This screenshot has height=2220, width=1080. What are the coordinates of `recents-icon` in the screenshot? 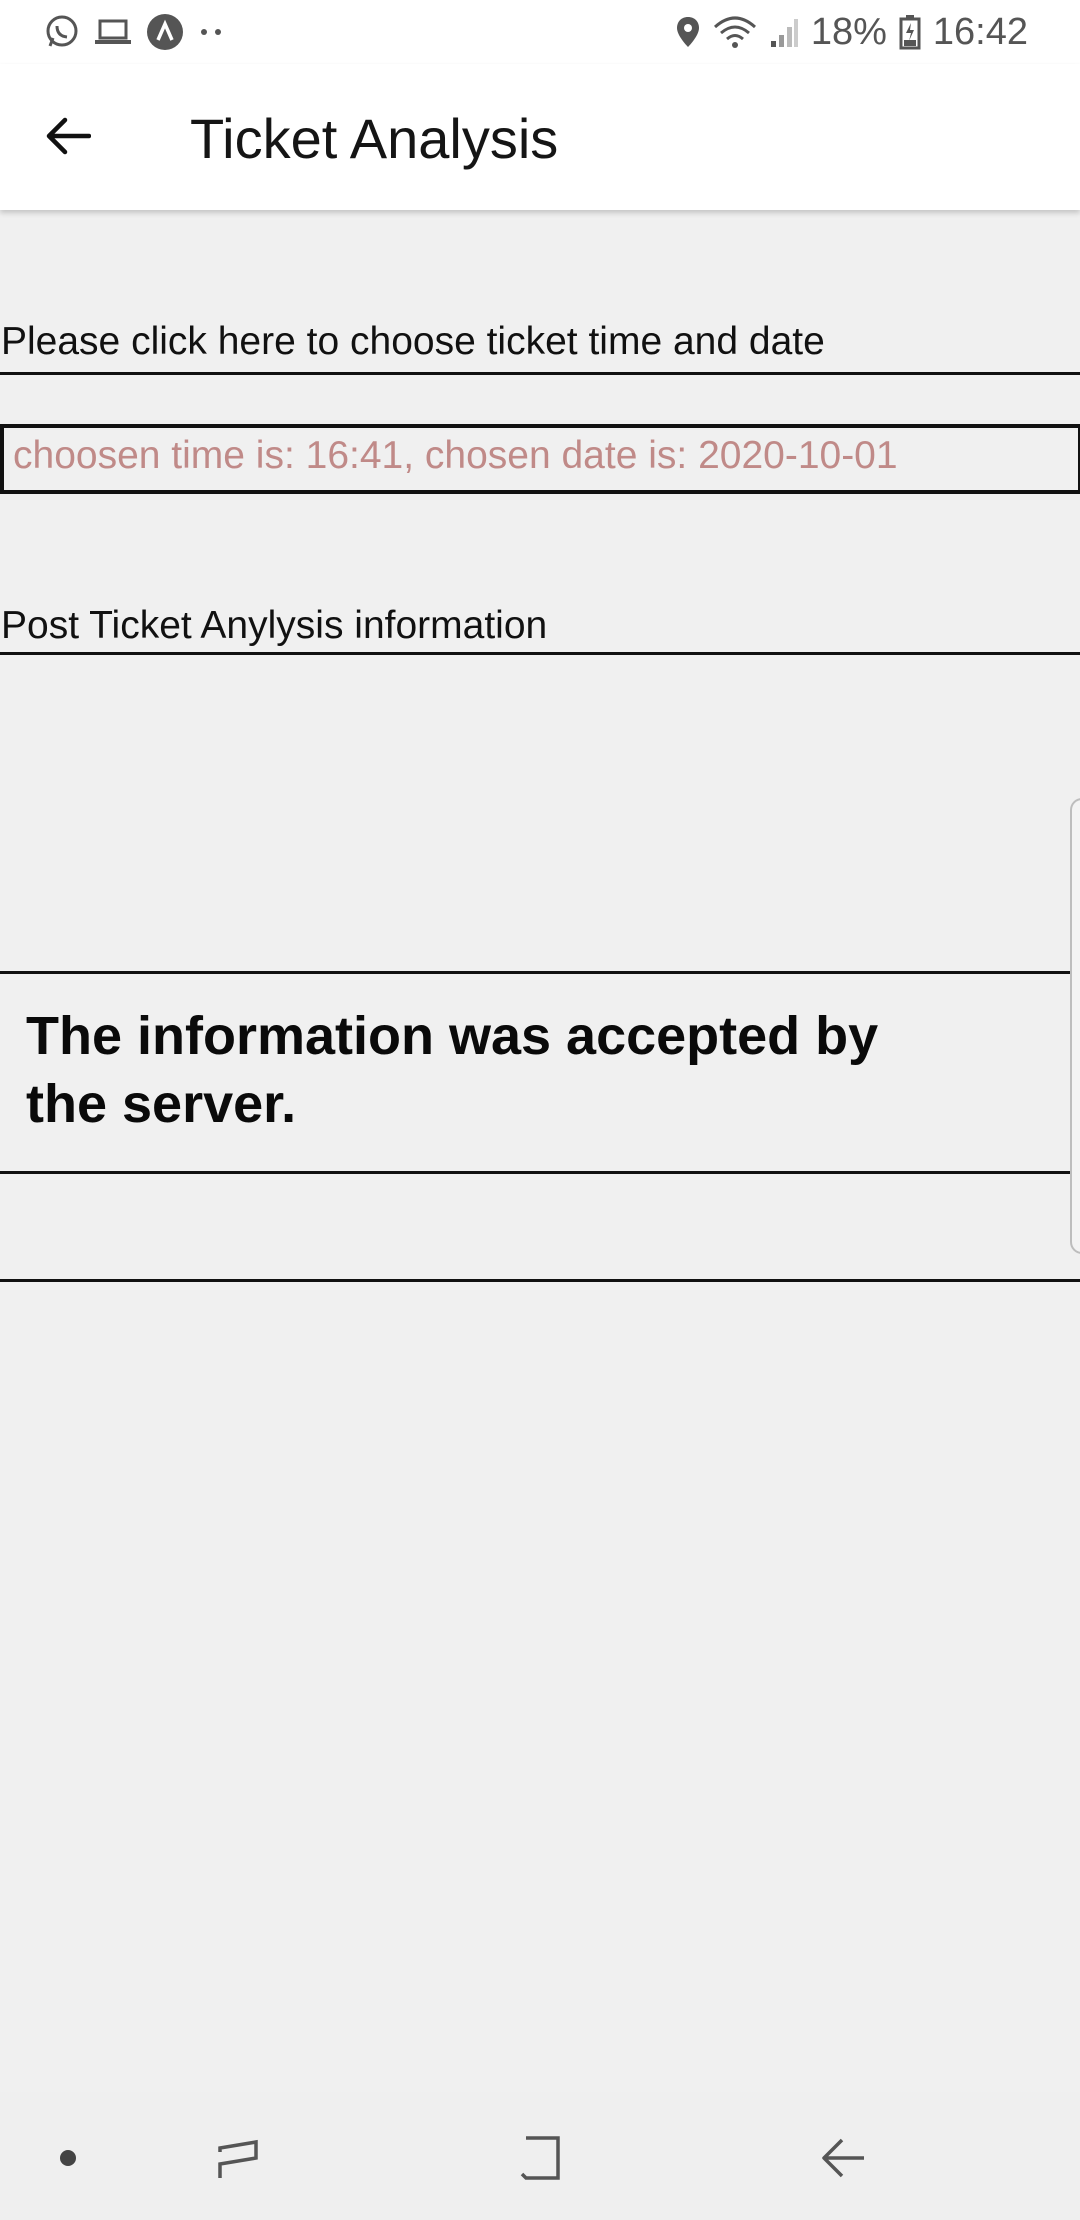 It's located at (238, 2158).